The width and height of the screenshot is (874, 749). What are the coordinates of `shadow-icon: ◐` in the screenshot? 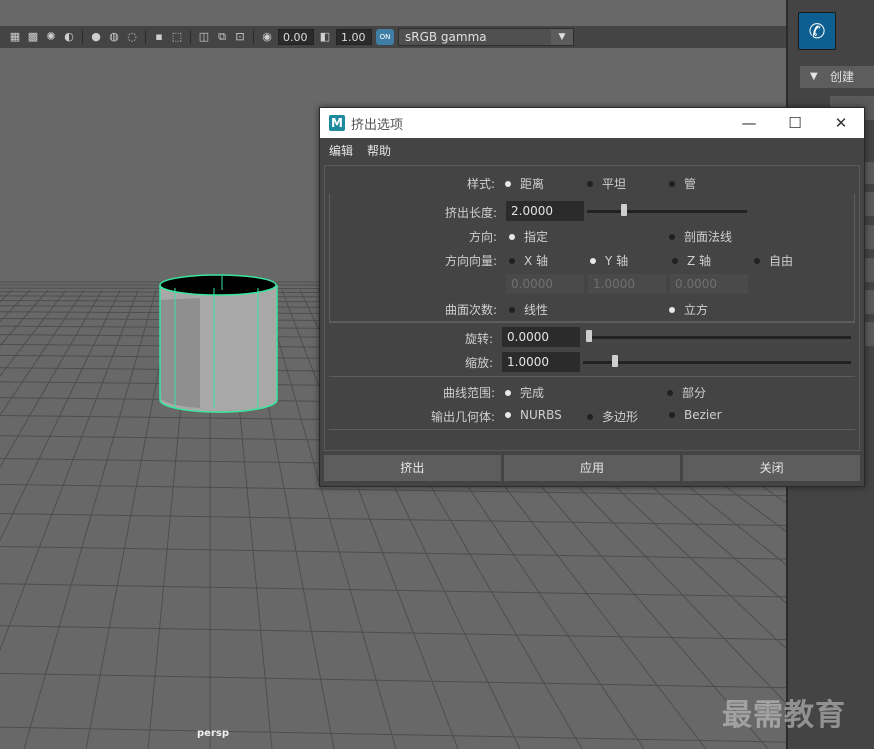 It's located at (69, 37).